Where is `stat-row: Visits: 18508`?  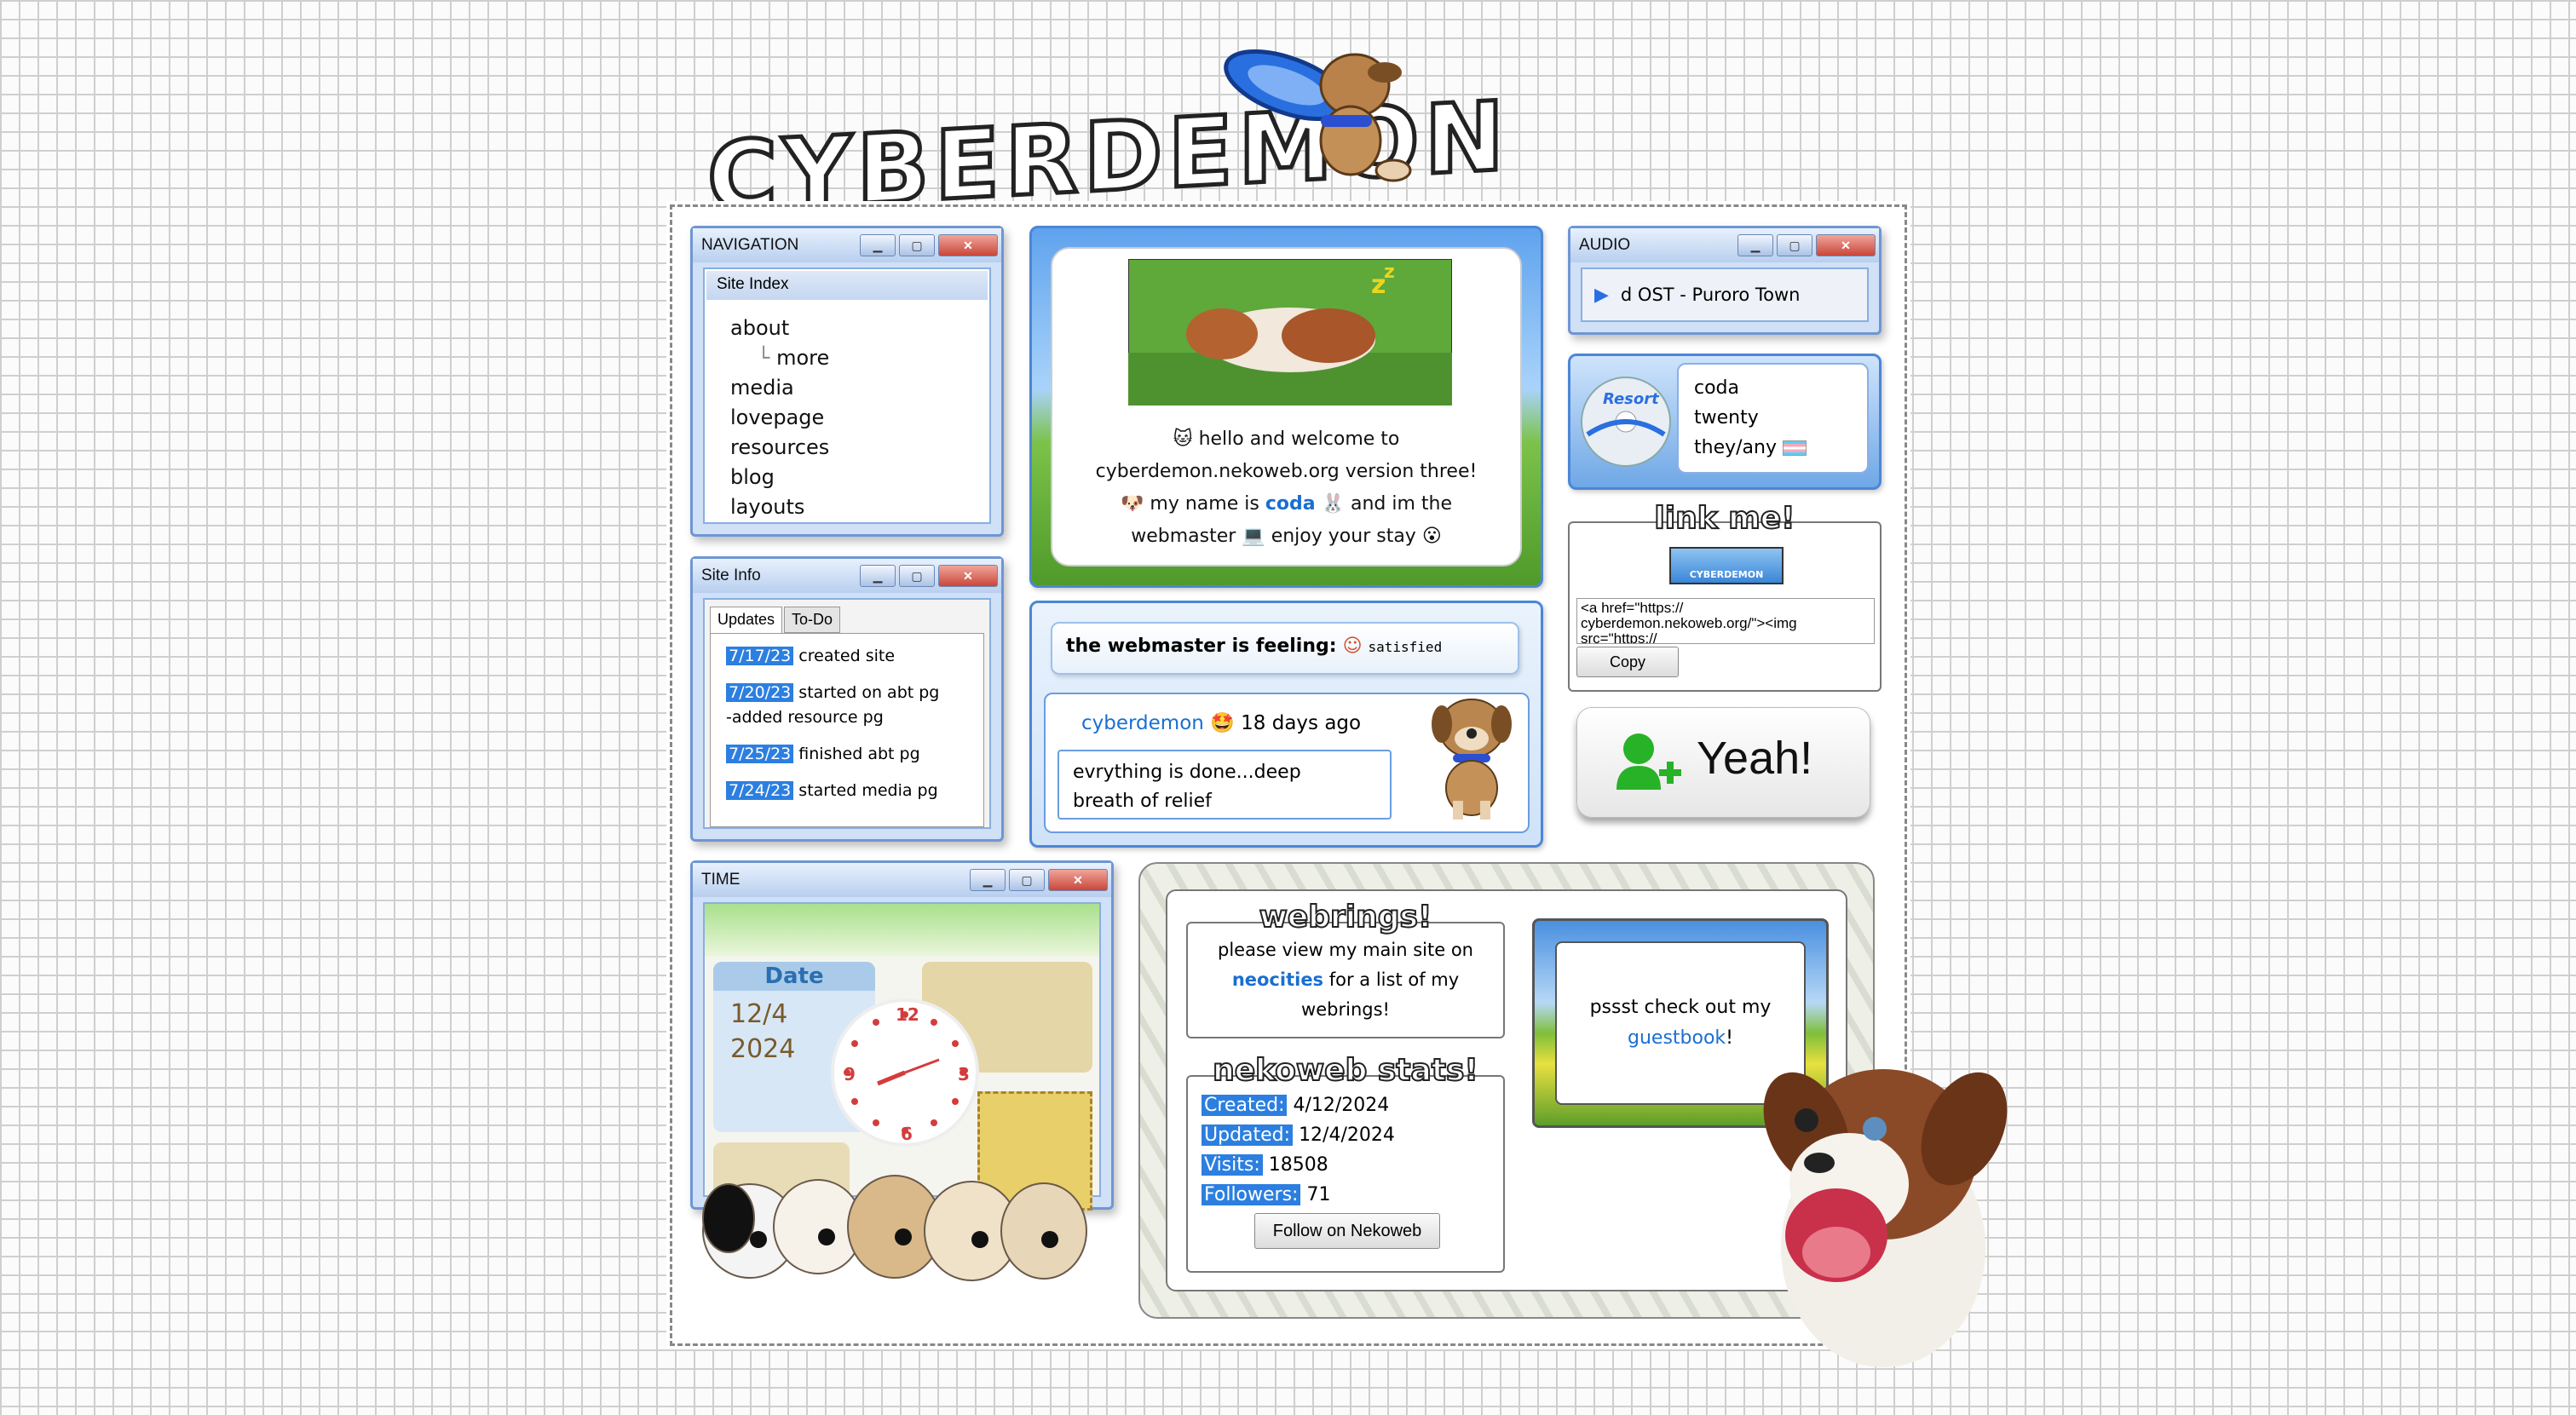 stat-row: Visits: 18508 is located at coordinates (1298, 1165).